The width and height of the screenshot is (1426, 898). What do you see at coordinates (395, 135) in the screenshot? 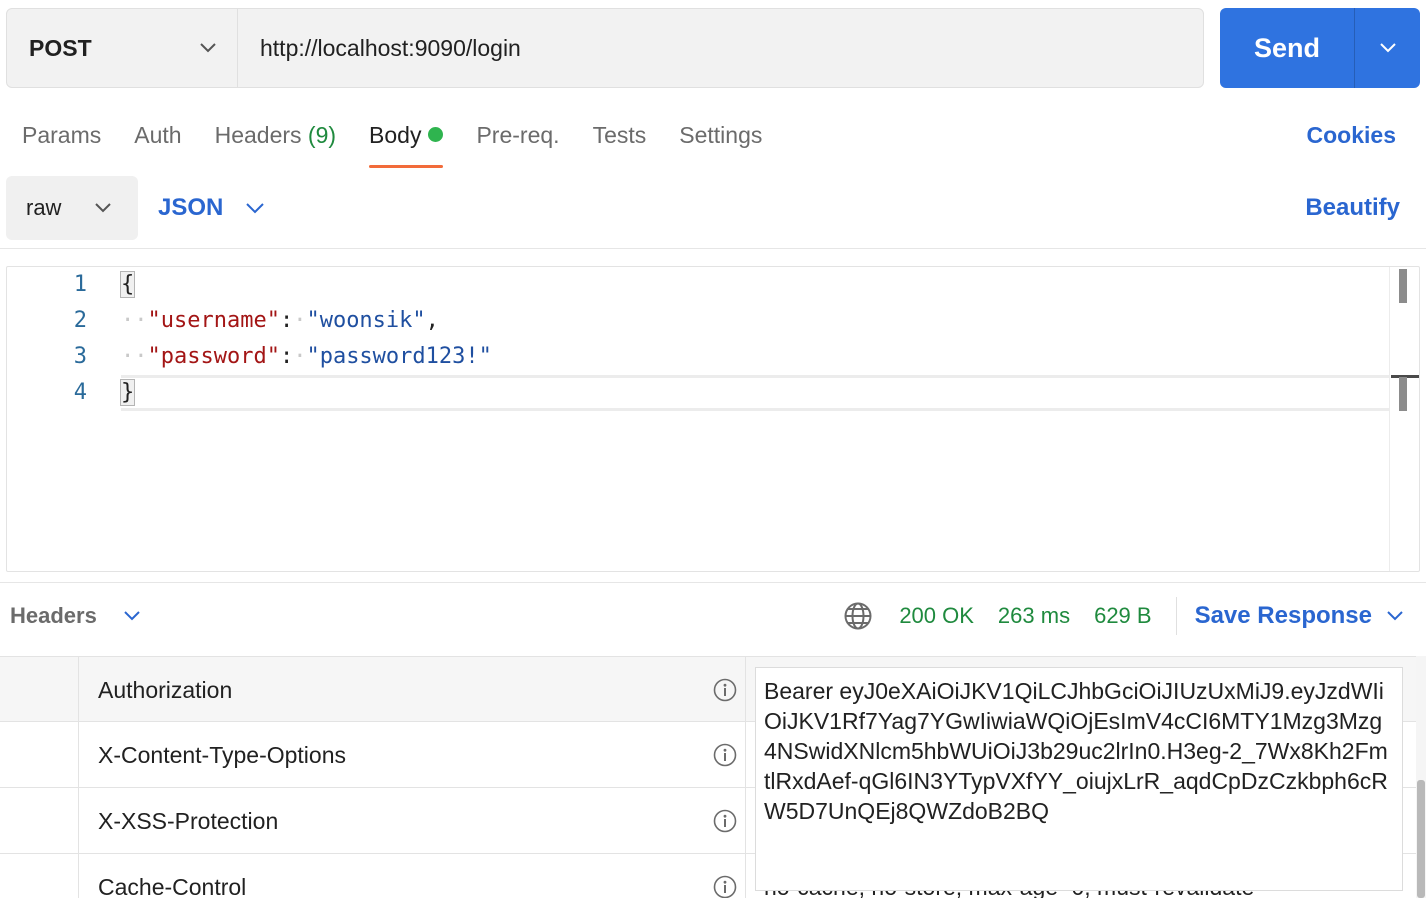
I see `tab-label: Body` at bounding box center [395, 135].